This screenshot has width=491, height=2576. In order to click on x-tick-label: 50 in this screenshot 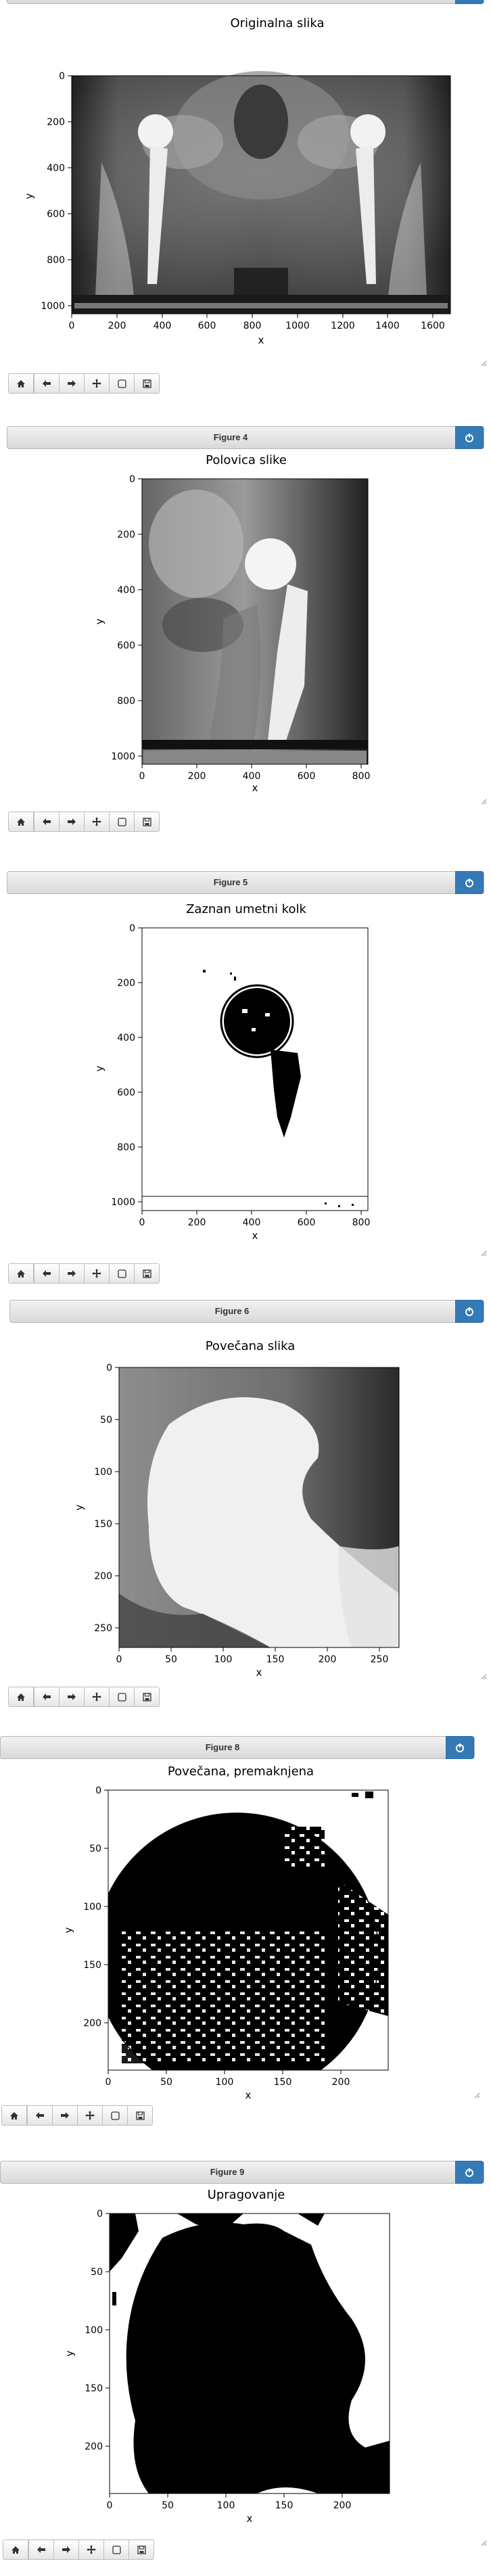, I will do `click(168, 2505)`.